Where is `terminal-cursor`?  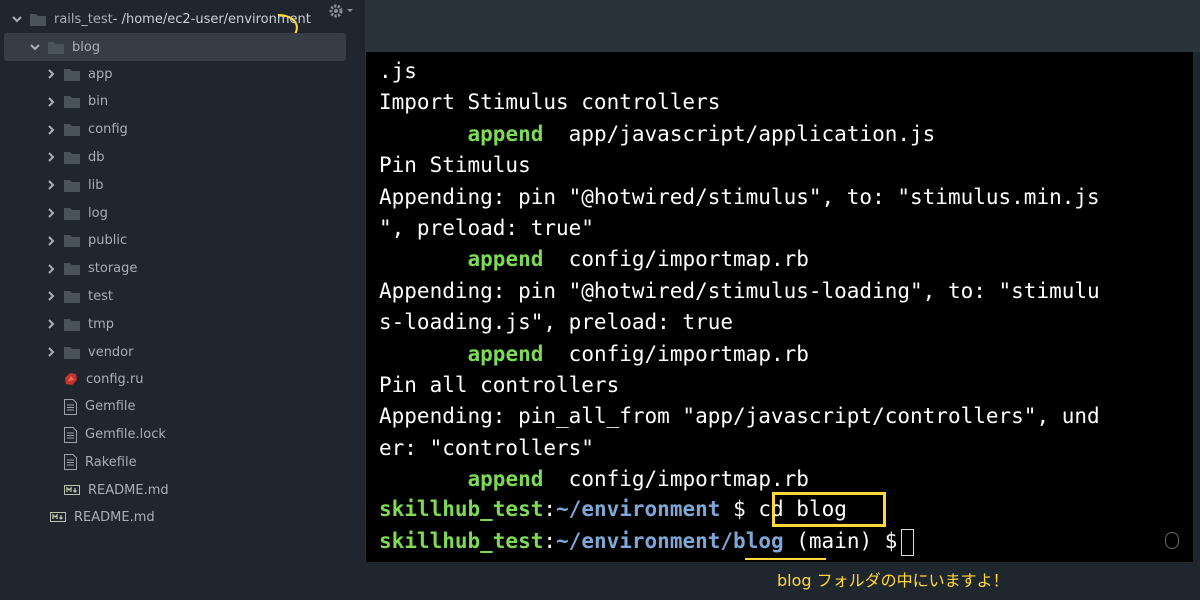 terminal-cursor is located at coordinates (908, 542).